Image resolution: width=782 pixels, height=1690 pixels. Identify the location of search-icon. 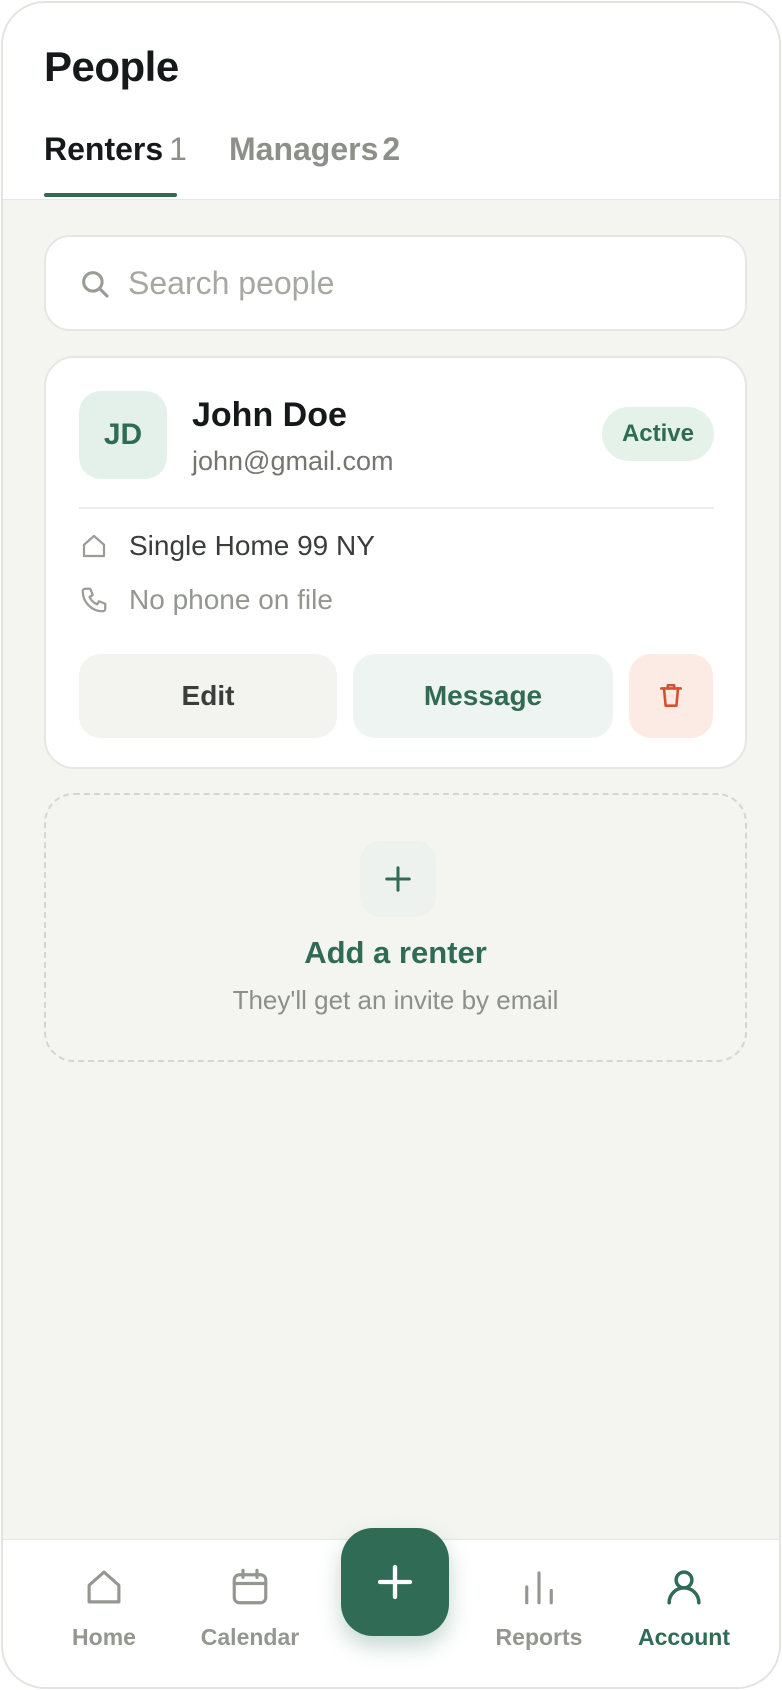
(95, 284).